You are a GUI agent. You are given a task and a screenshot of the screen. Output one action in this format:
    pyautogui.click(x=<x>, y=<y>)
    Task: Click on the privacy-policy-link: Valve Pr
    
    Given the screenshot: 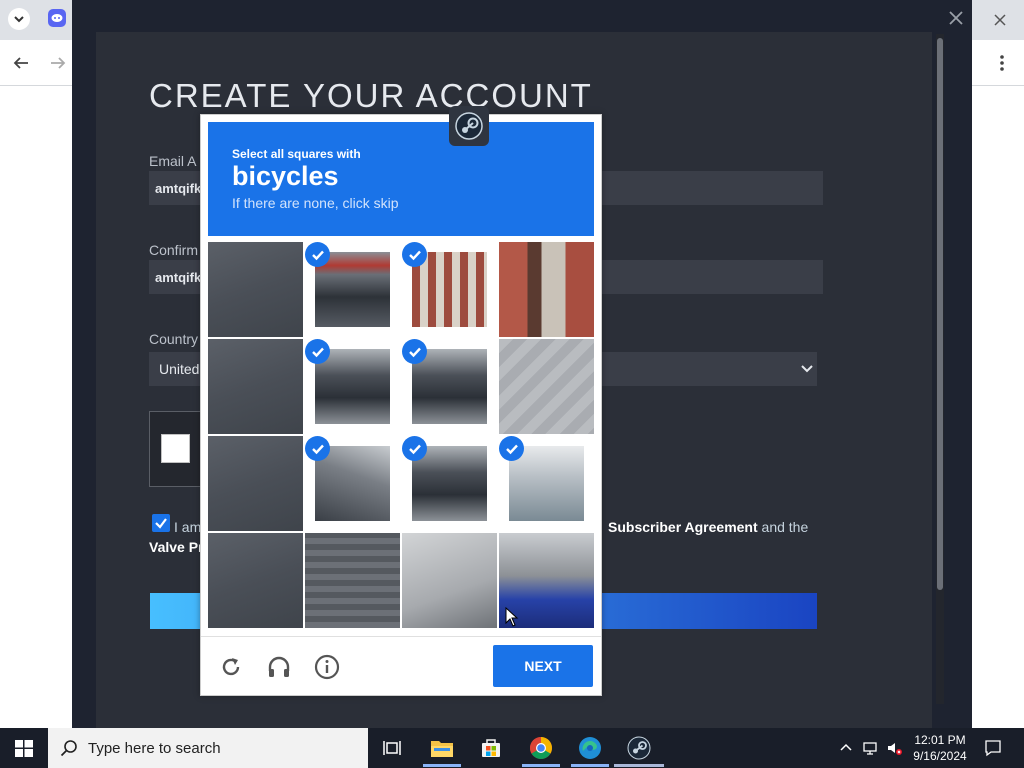 What is the action you would take?
    pyautogui.click(x=176, y=547)
    